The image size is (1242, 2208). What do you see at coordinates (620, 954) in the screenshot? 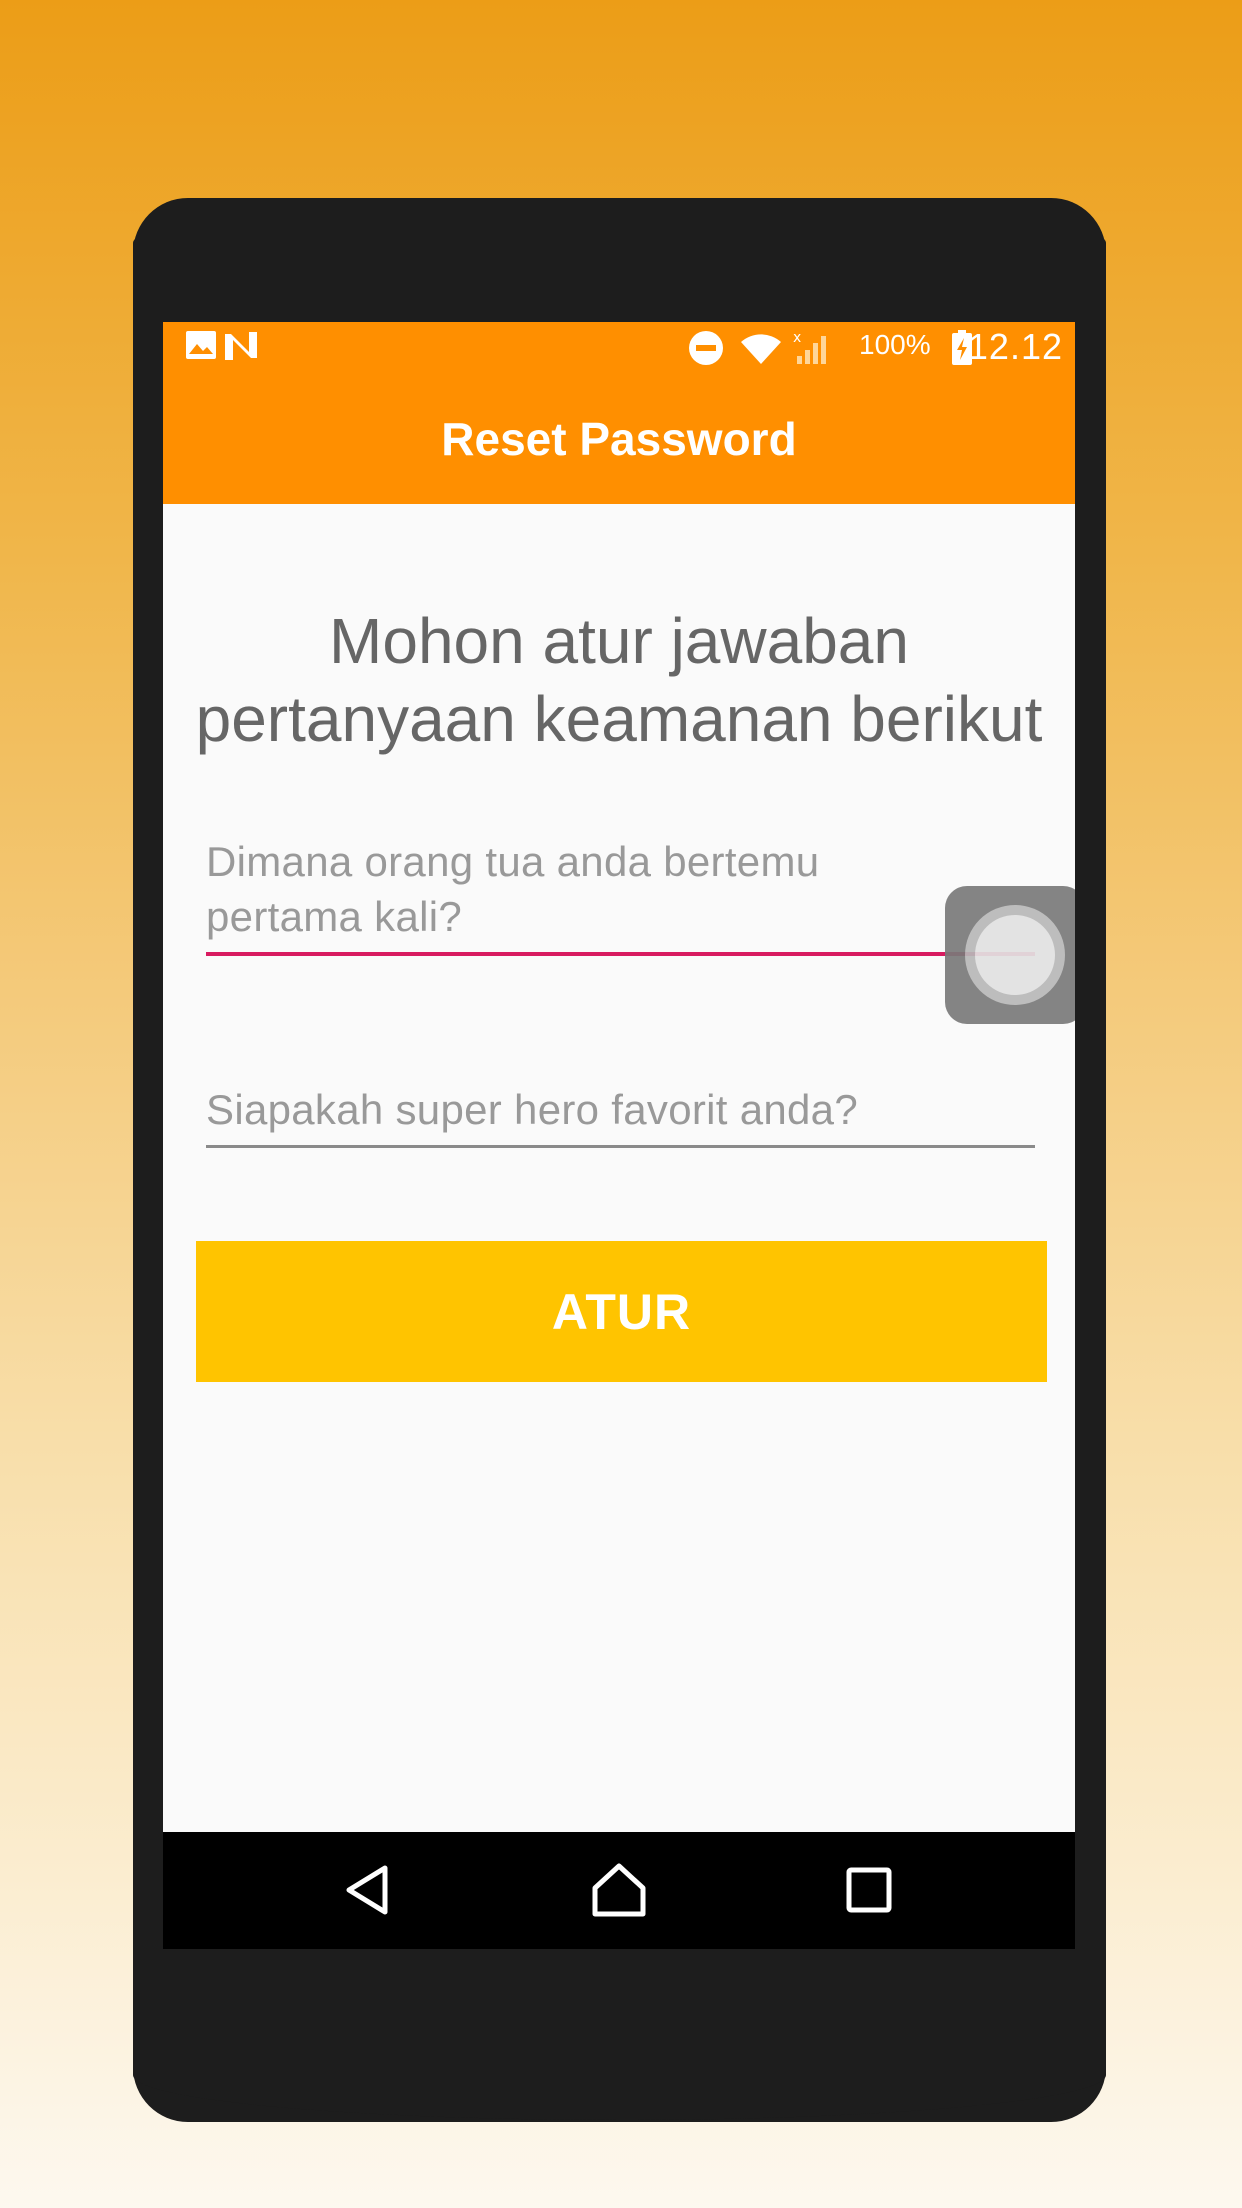
I see `security-question-1-underline` at bounding box center [620, 954].